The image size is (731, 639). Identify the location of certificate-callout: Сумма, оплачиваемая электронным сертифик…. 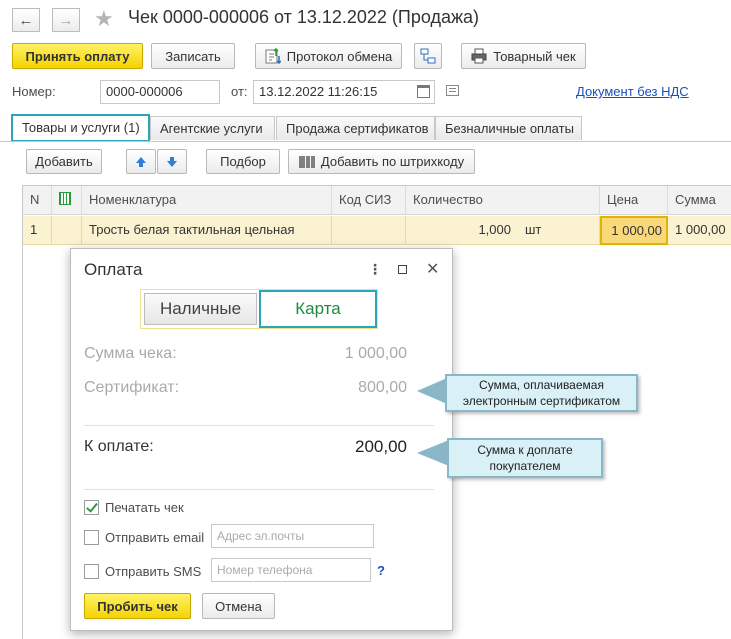
(541, 393).